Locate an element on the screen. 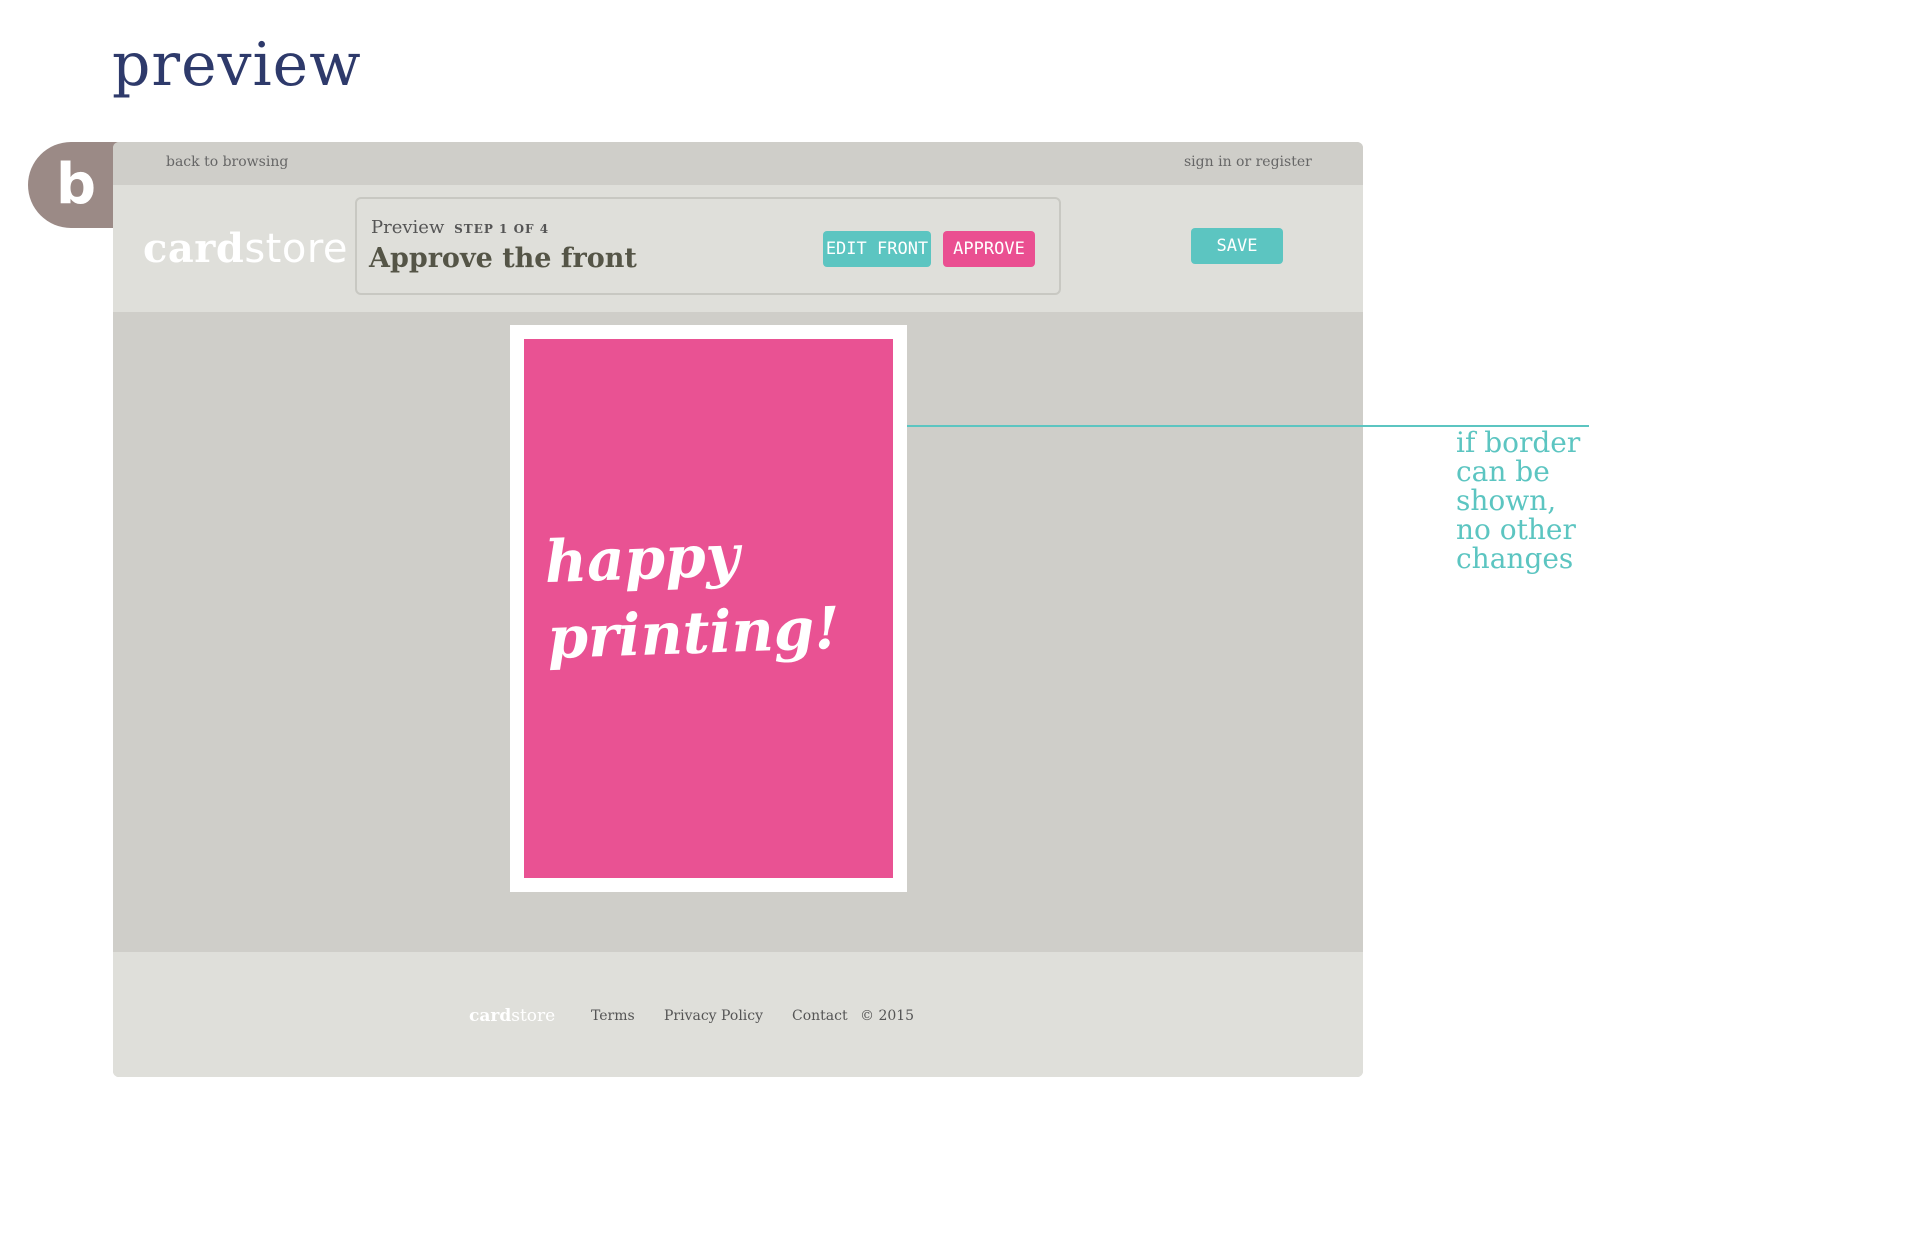 The image size is (1920, 1242). step-heading: Preview STEP 1 OF 4 is located at coordinates (460, 227).